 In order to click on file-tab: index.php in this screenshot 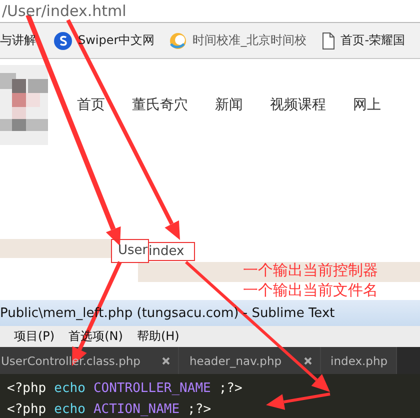, I will do `click(358, 360)`.